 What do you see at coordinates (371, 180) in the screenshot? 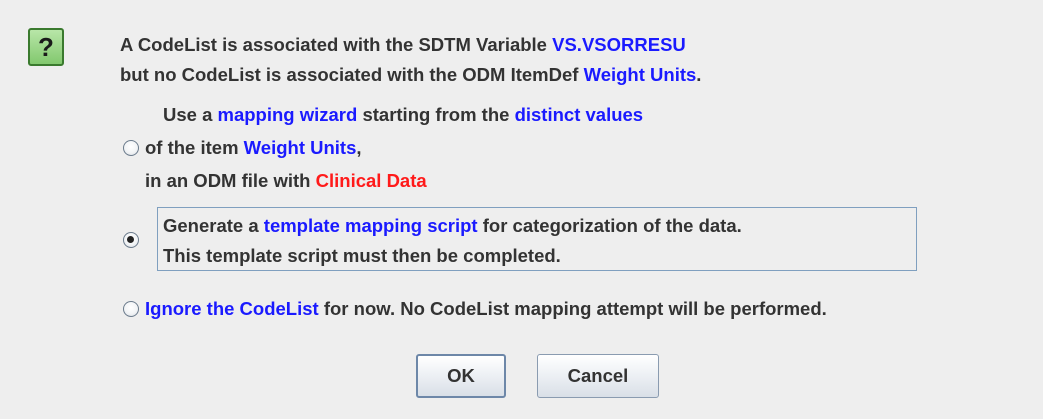
I see `clinical-data-label: Clinical Data` at bounding box center [371, 180].